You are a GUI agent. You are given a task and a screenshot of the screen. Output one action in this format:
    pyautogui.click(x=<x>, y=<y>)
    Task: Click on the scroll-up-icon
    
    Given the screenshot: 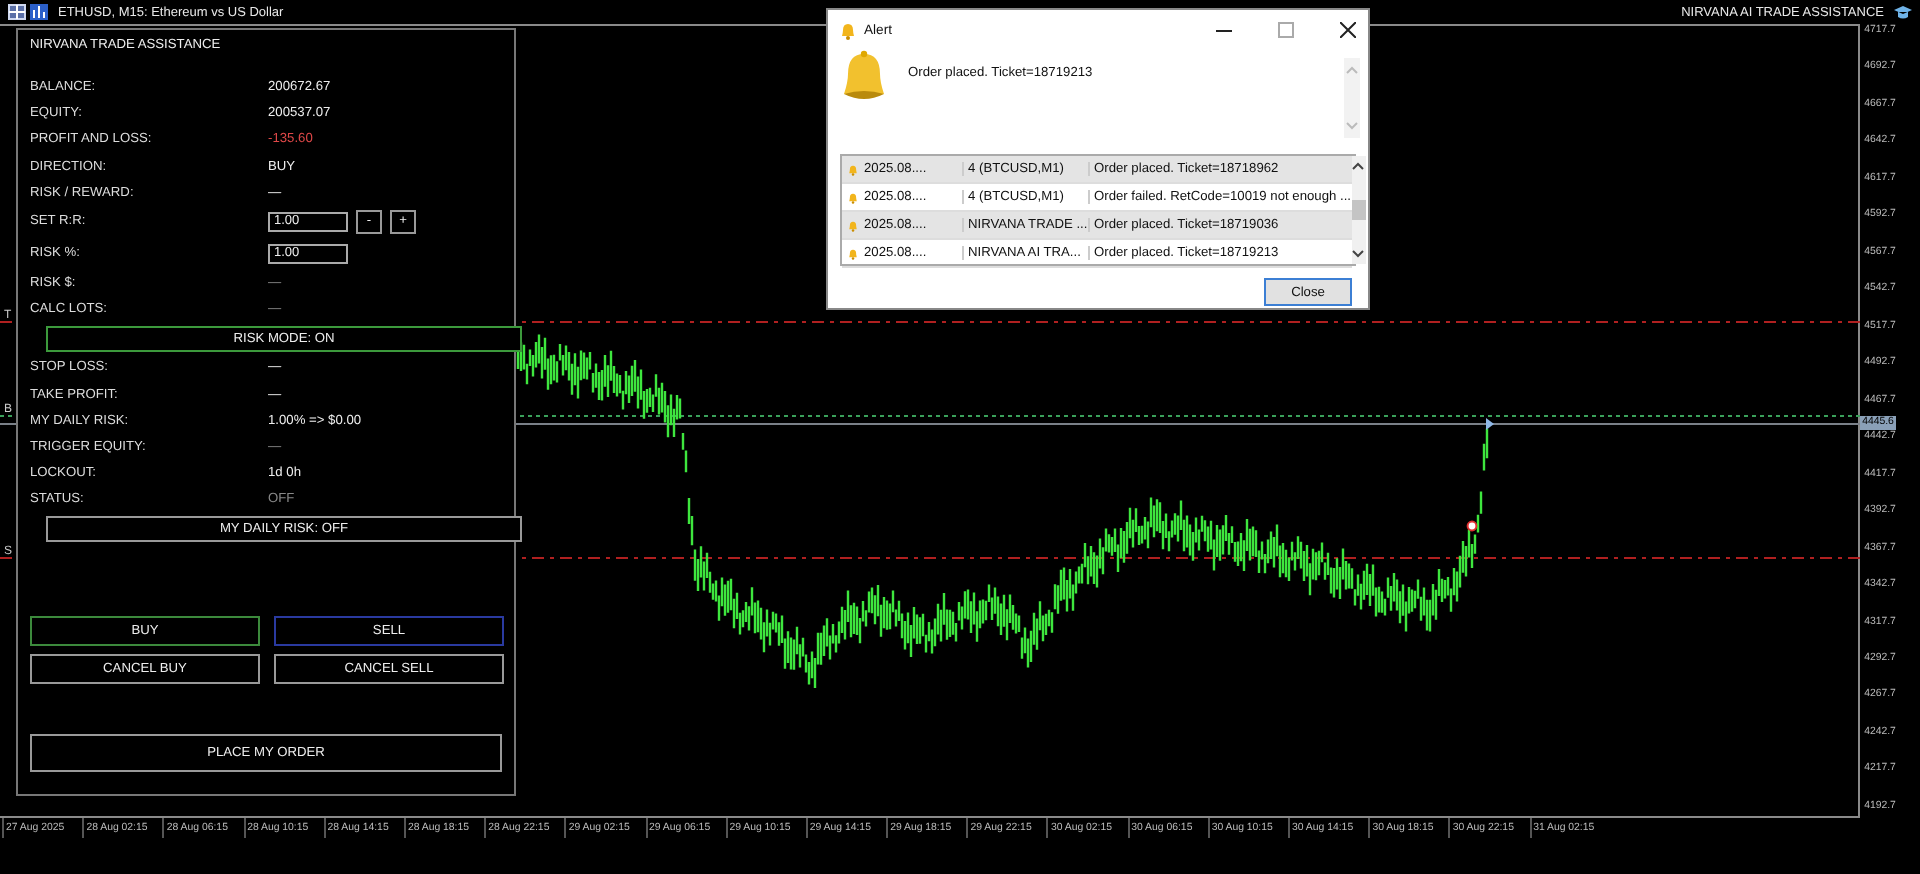 What is the action you would take?
    pyautogui.click(x=1358, y=166)
    